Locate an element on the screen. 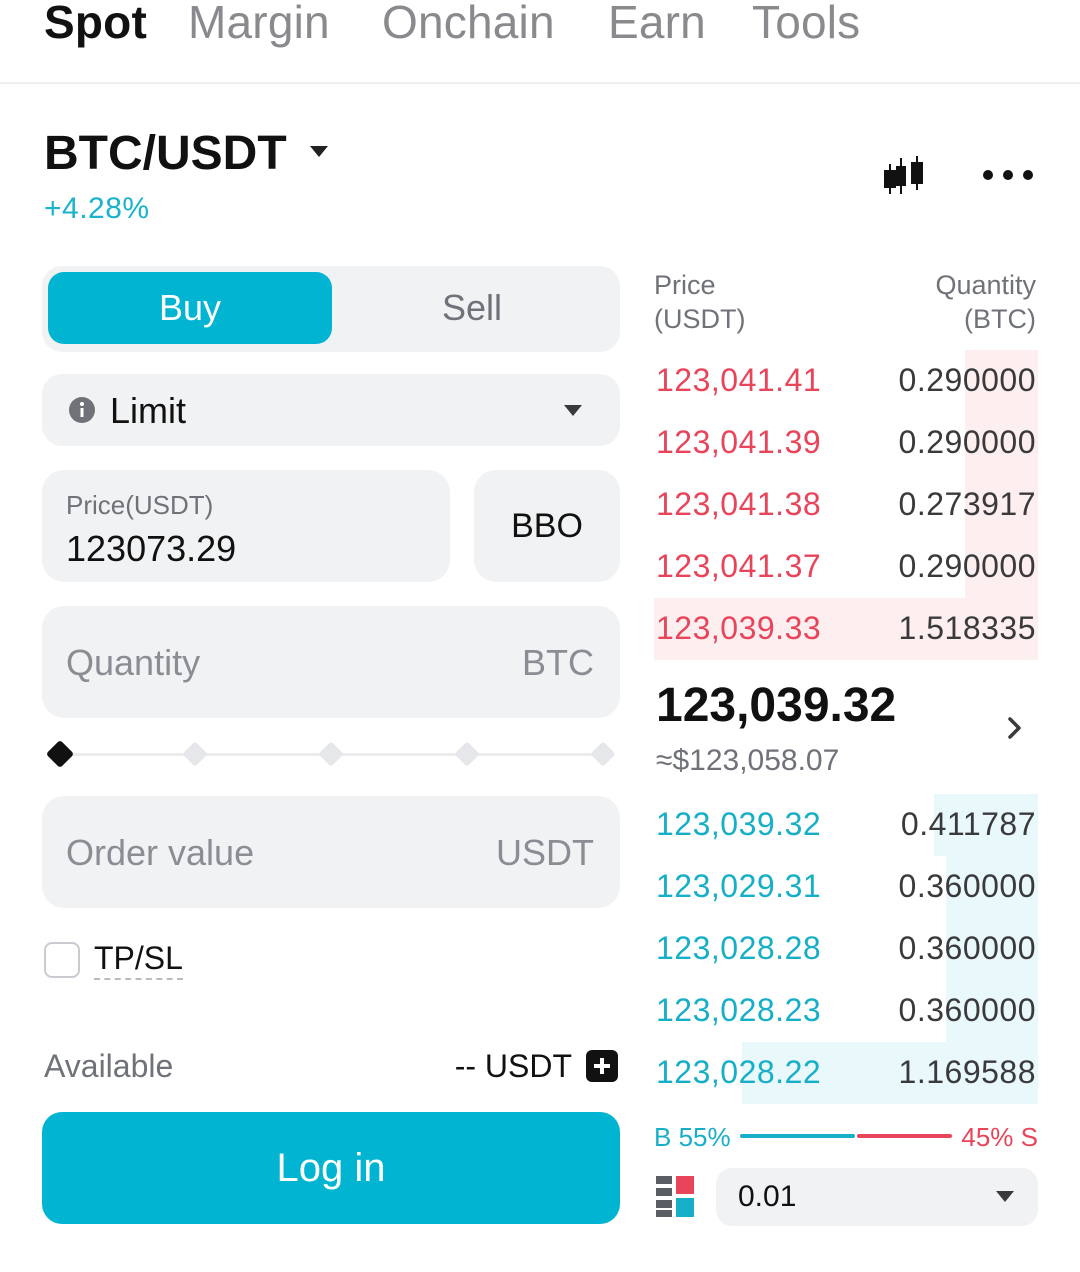  order-value-placeholder: Order value is located at coordinates (160, 852).